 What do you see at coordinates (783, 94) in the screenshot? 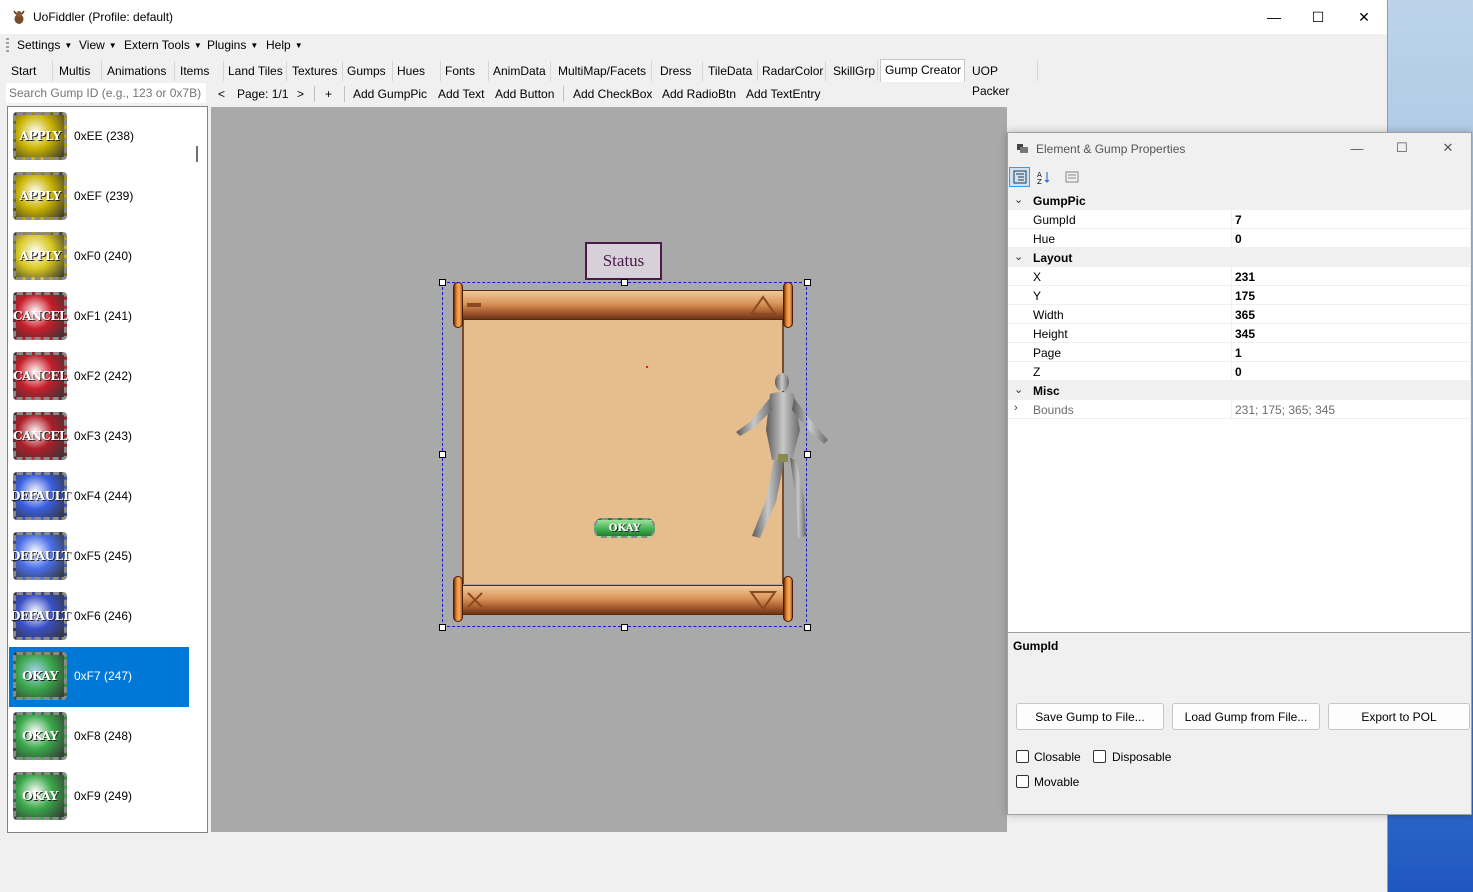
I see `add-textentry-button: Add TextEntry` at bounding box center [783, 94].